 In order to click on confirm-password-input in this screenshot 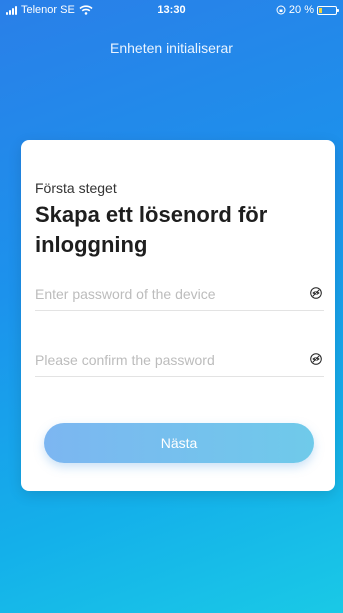, I will do `click(160, 360)`.